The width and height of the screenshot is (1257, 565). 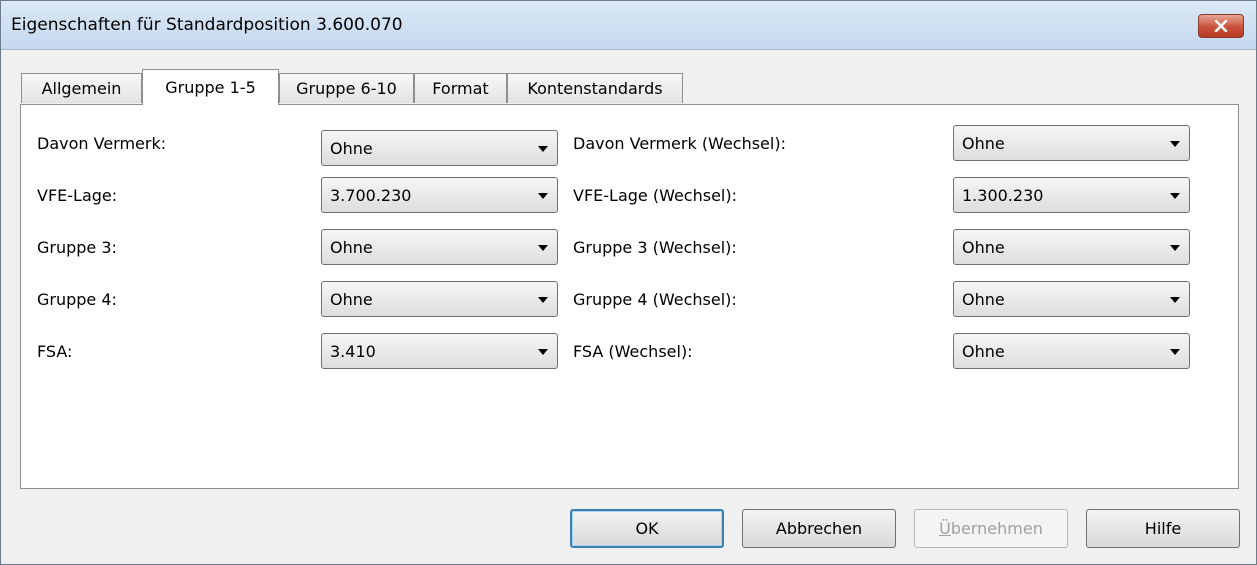 I want to click on label-vfe-lage-wechsel: VFE-Lage (Wechsel):, so click(x=655, y=195).